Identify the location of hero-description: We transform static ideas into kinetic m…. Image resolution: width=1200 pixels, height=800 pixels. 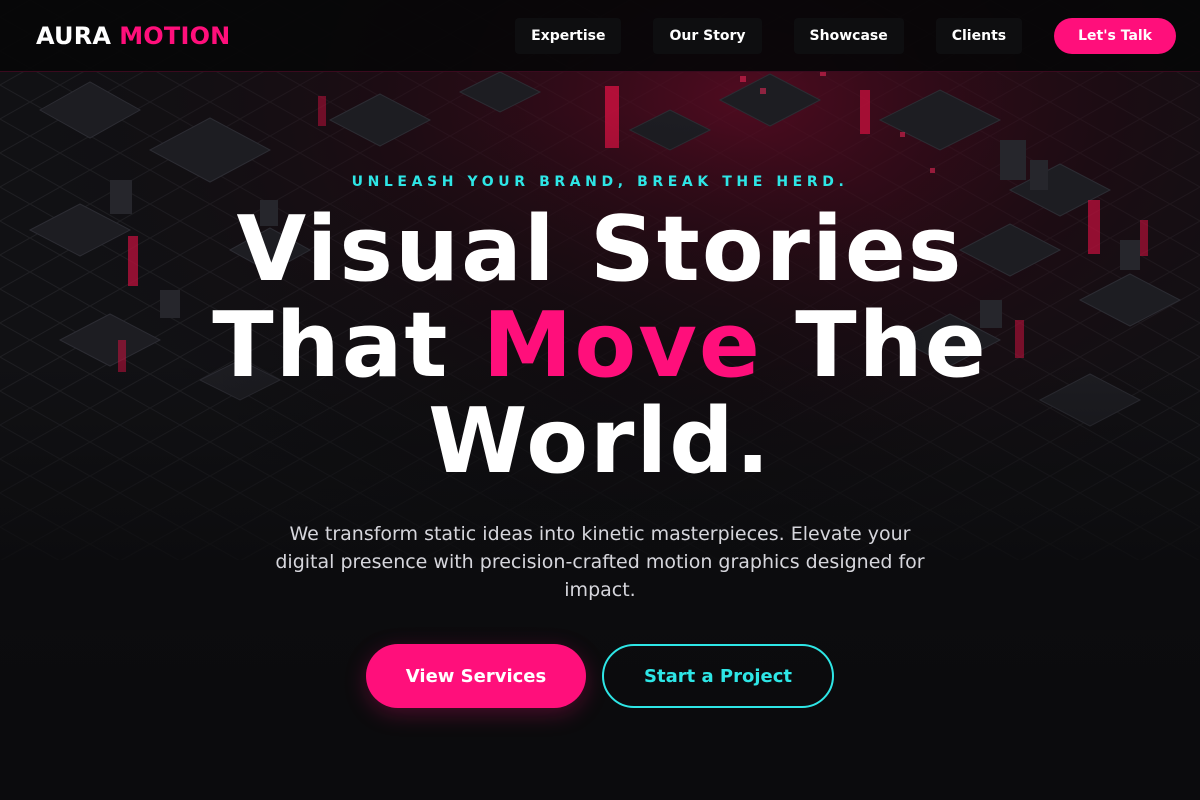
(600, 562).